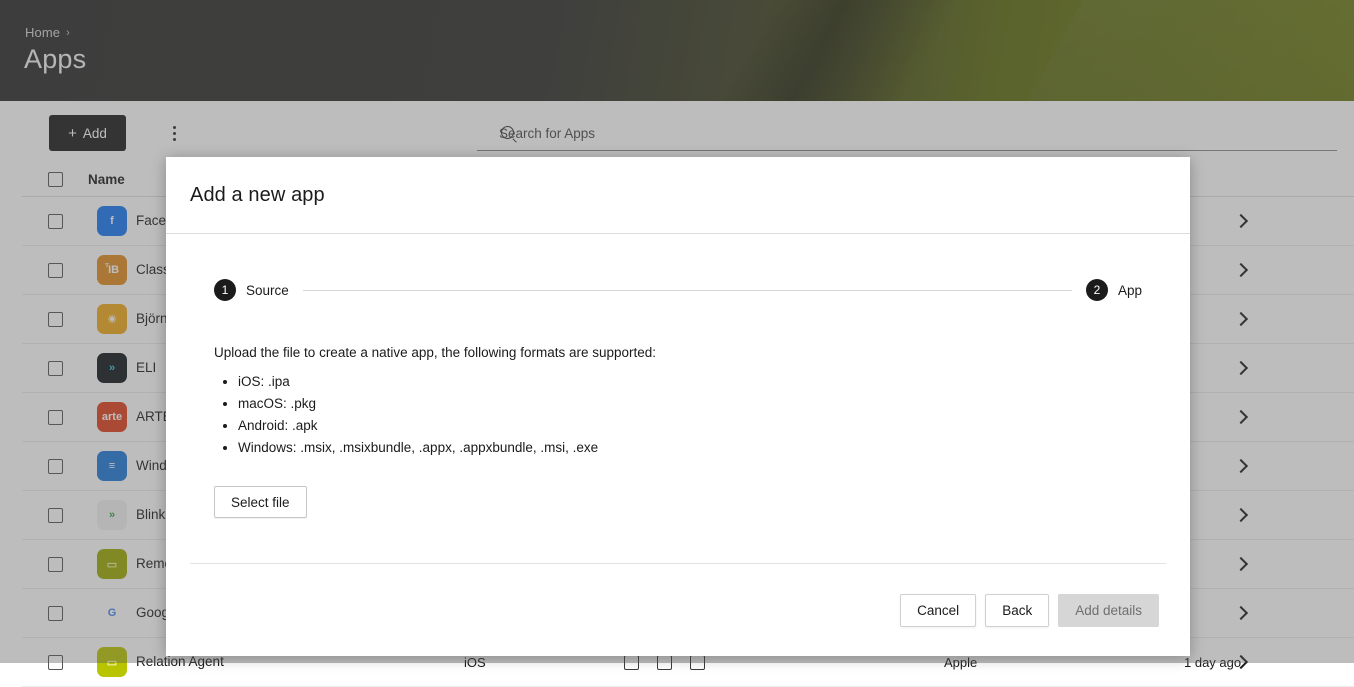 The width and height of the screenshot is (1354, 687). Describe the element at coordinates (257, 194) in the screenshot. I see `dialog-title: Add a new app` at that location.